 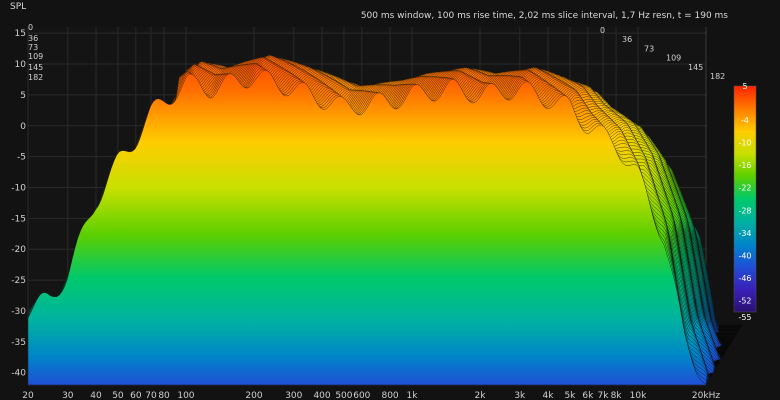 I want to click on time-tick-left: 0, so click(x=30, y=27).